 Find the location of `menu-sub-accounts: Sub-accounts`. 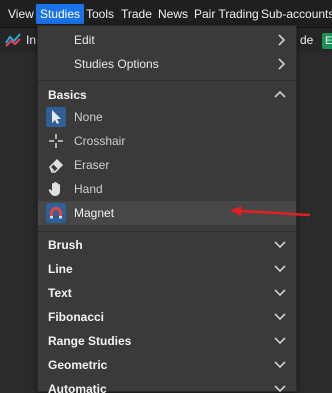

menu-sub-accounts: Sub-accounts is located at coordinates (294, 14).